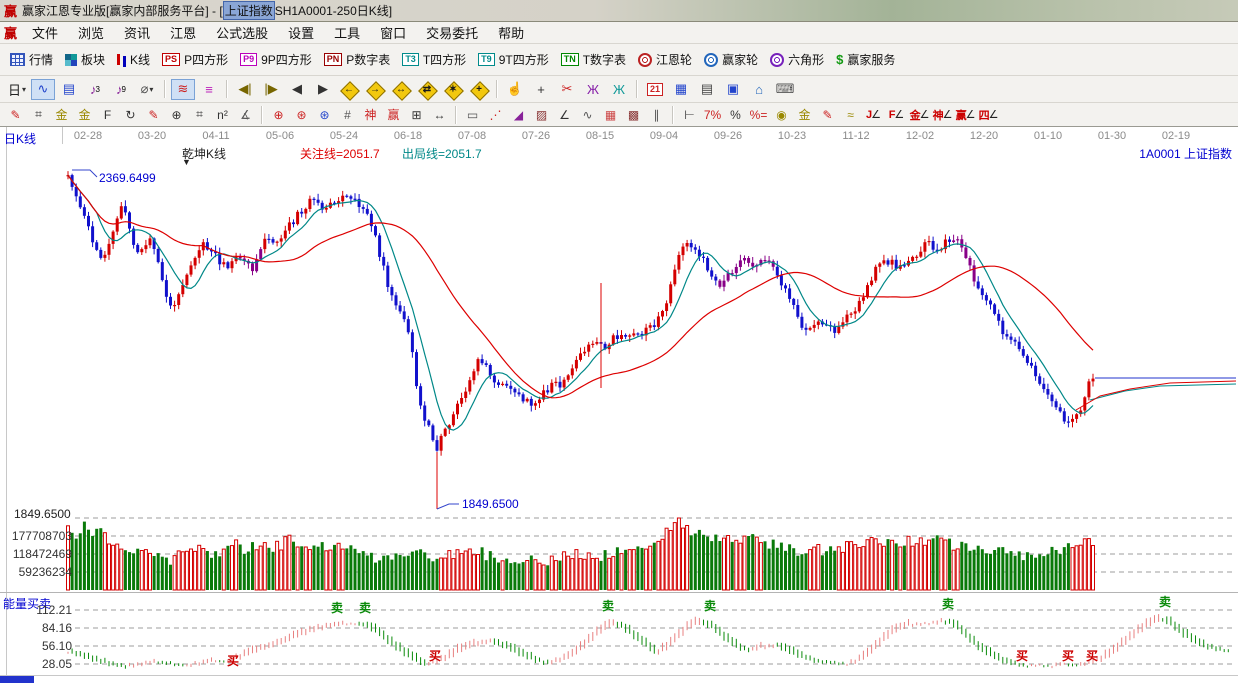 This screenshot has width=1238, height=683. I want to click on volume-profile-button: ≡, so click(209, 89).